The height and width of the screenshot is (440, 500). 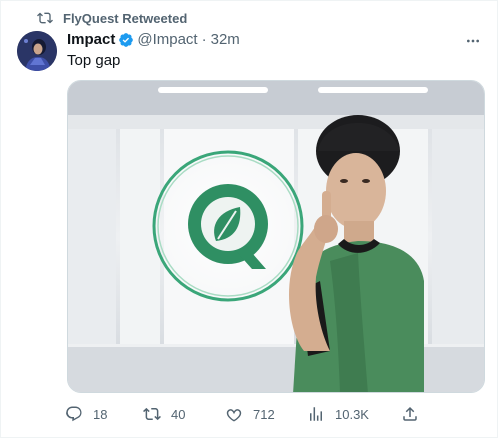 What do you see at coordinates (352, 414) in the screenshot?
I see `views-count: 10.3K` at bounding box center [352, 414].